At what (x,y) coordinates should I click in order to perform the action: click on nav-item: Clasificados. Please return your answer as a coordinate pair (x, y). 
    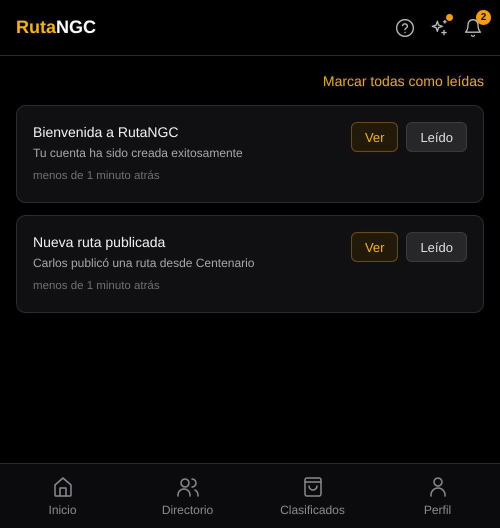
    Looking at the image, I should click on (313, 496).